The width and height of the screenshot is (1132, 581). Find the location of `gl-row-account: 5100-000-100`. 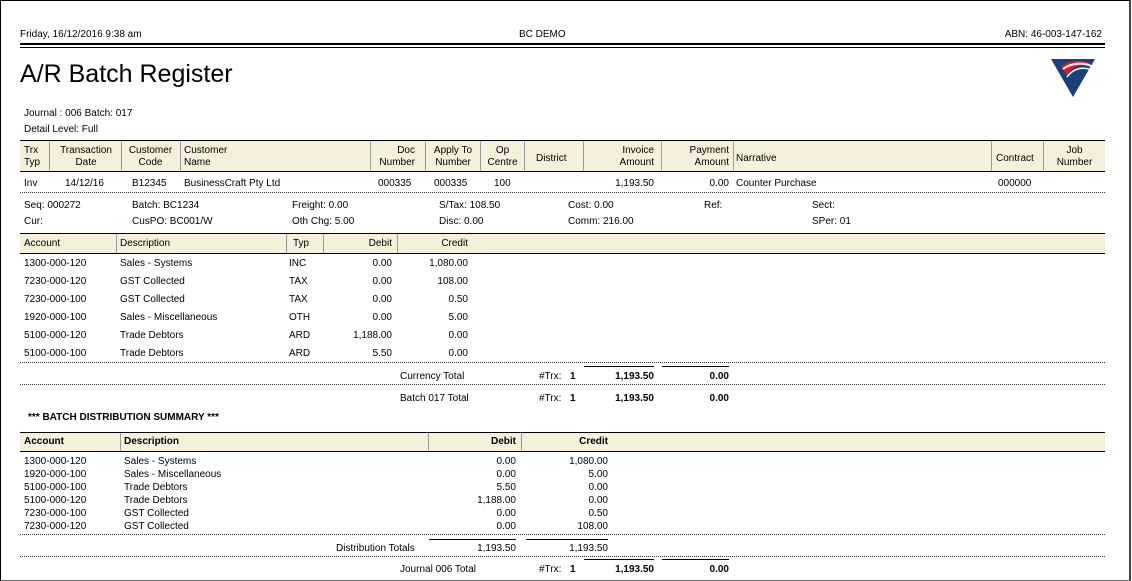

gl-row-account: 5100-000-100 is located at coordinates (55, 353).